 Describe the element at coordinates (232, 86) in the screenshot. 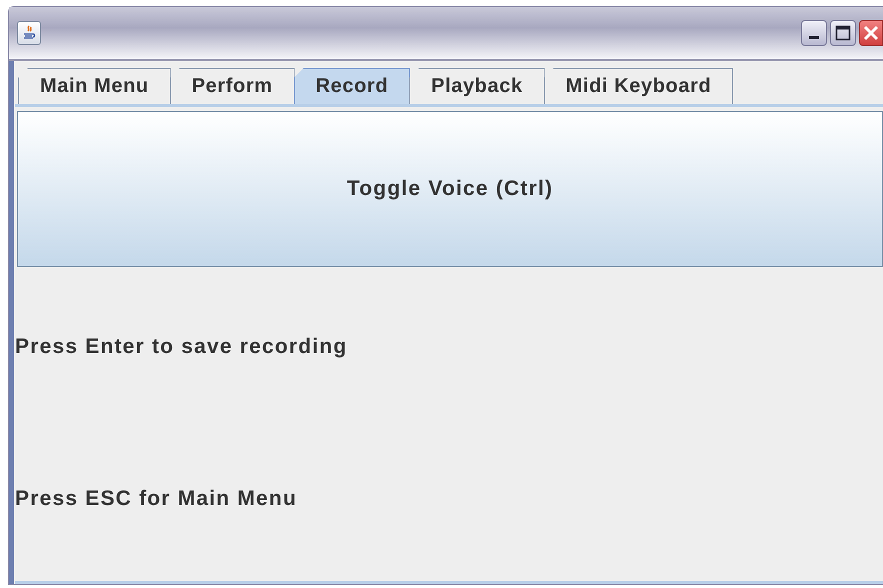

I see `tab: Perform` at that location.